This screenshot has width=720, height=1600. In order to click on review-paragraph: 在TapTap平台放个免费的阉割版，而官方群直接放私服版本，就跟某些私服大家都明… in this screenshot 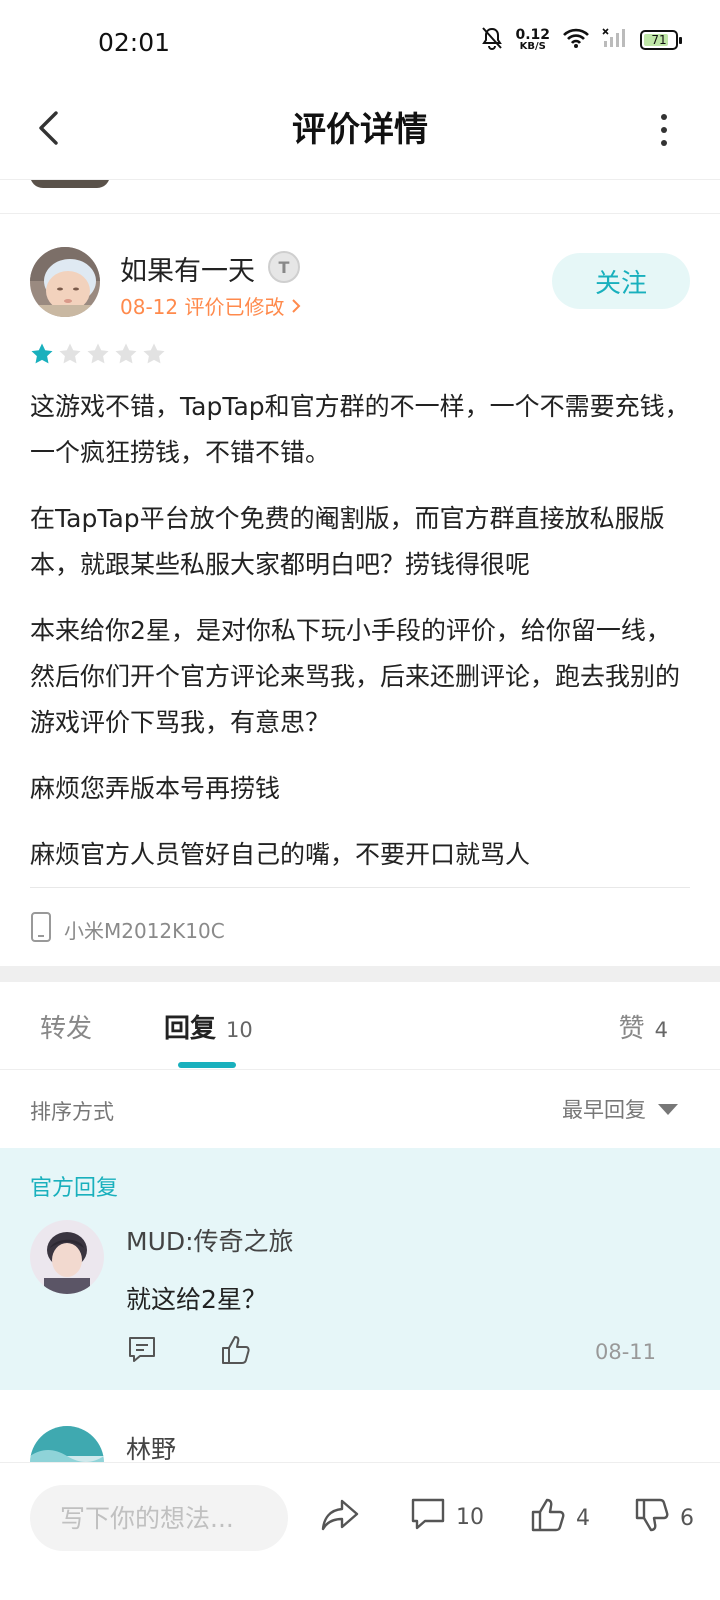, I will do `click(347, 541)`.